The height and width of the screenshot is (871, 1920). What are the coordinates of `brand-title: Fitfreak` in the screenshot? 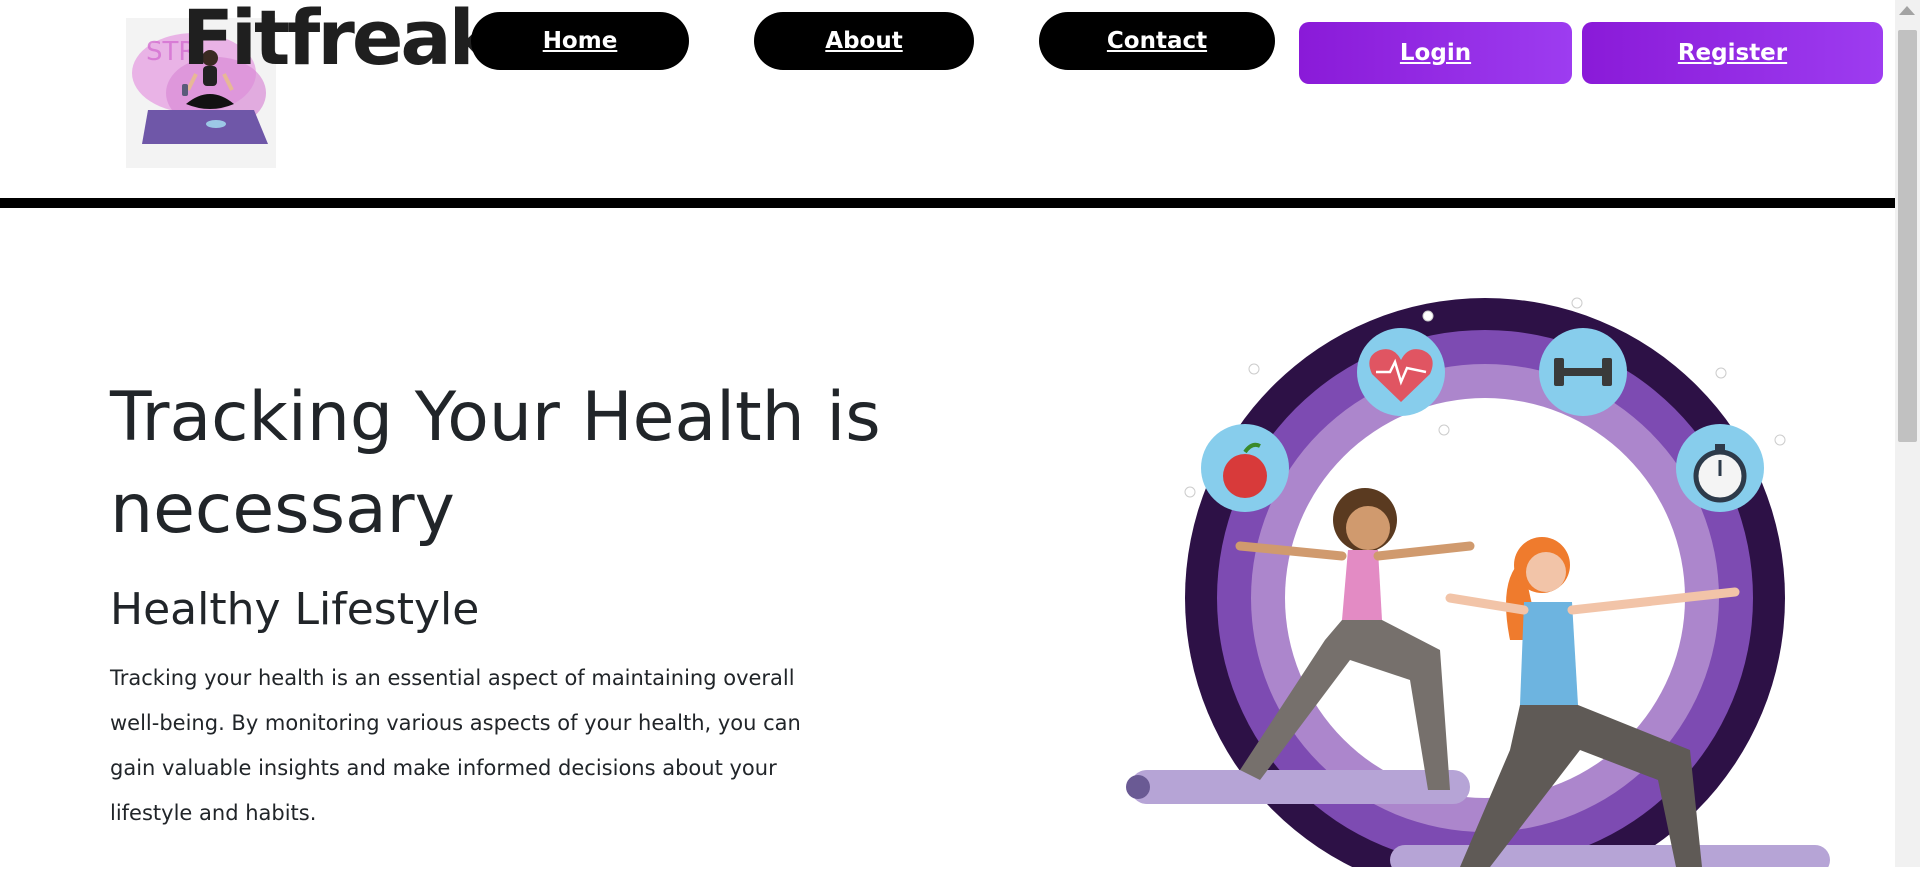 It's located at (340, 41).